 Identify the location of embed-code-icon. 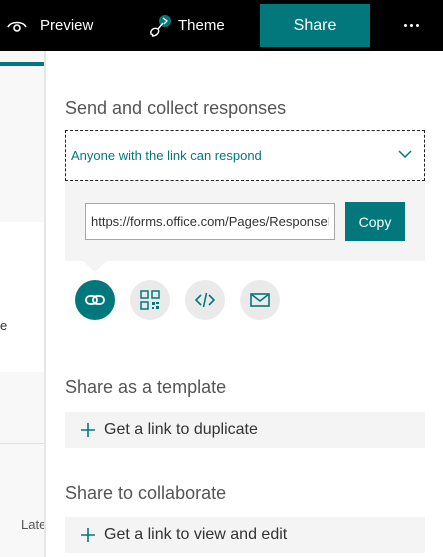
(205, 300).